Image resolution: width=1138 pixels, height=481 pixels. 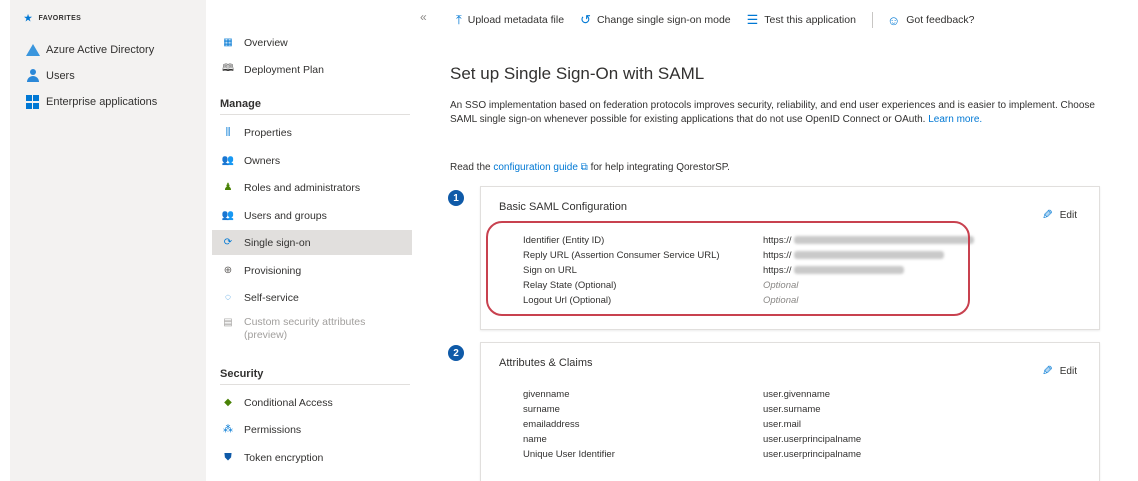 What do you see at coordinates (312, 429) in the screenshot?
I see `nav-item-permissions: ⁂ Permissions` at bounding box center [312, 429].